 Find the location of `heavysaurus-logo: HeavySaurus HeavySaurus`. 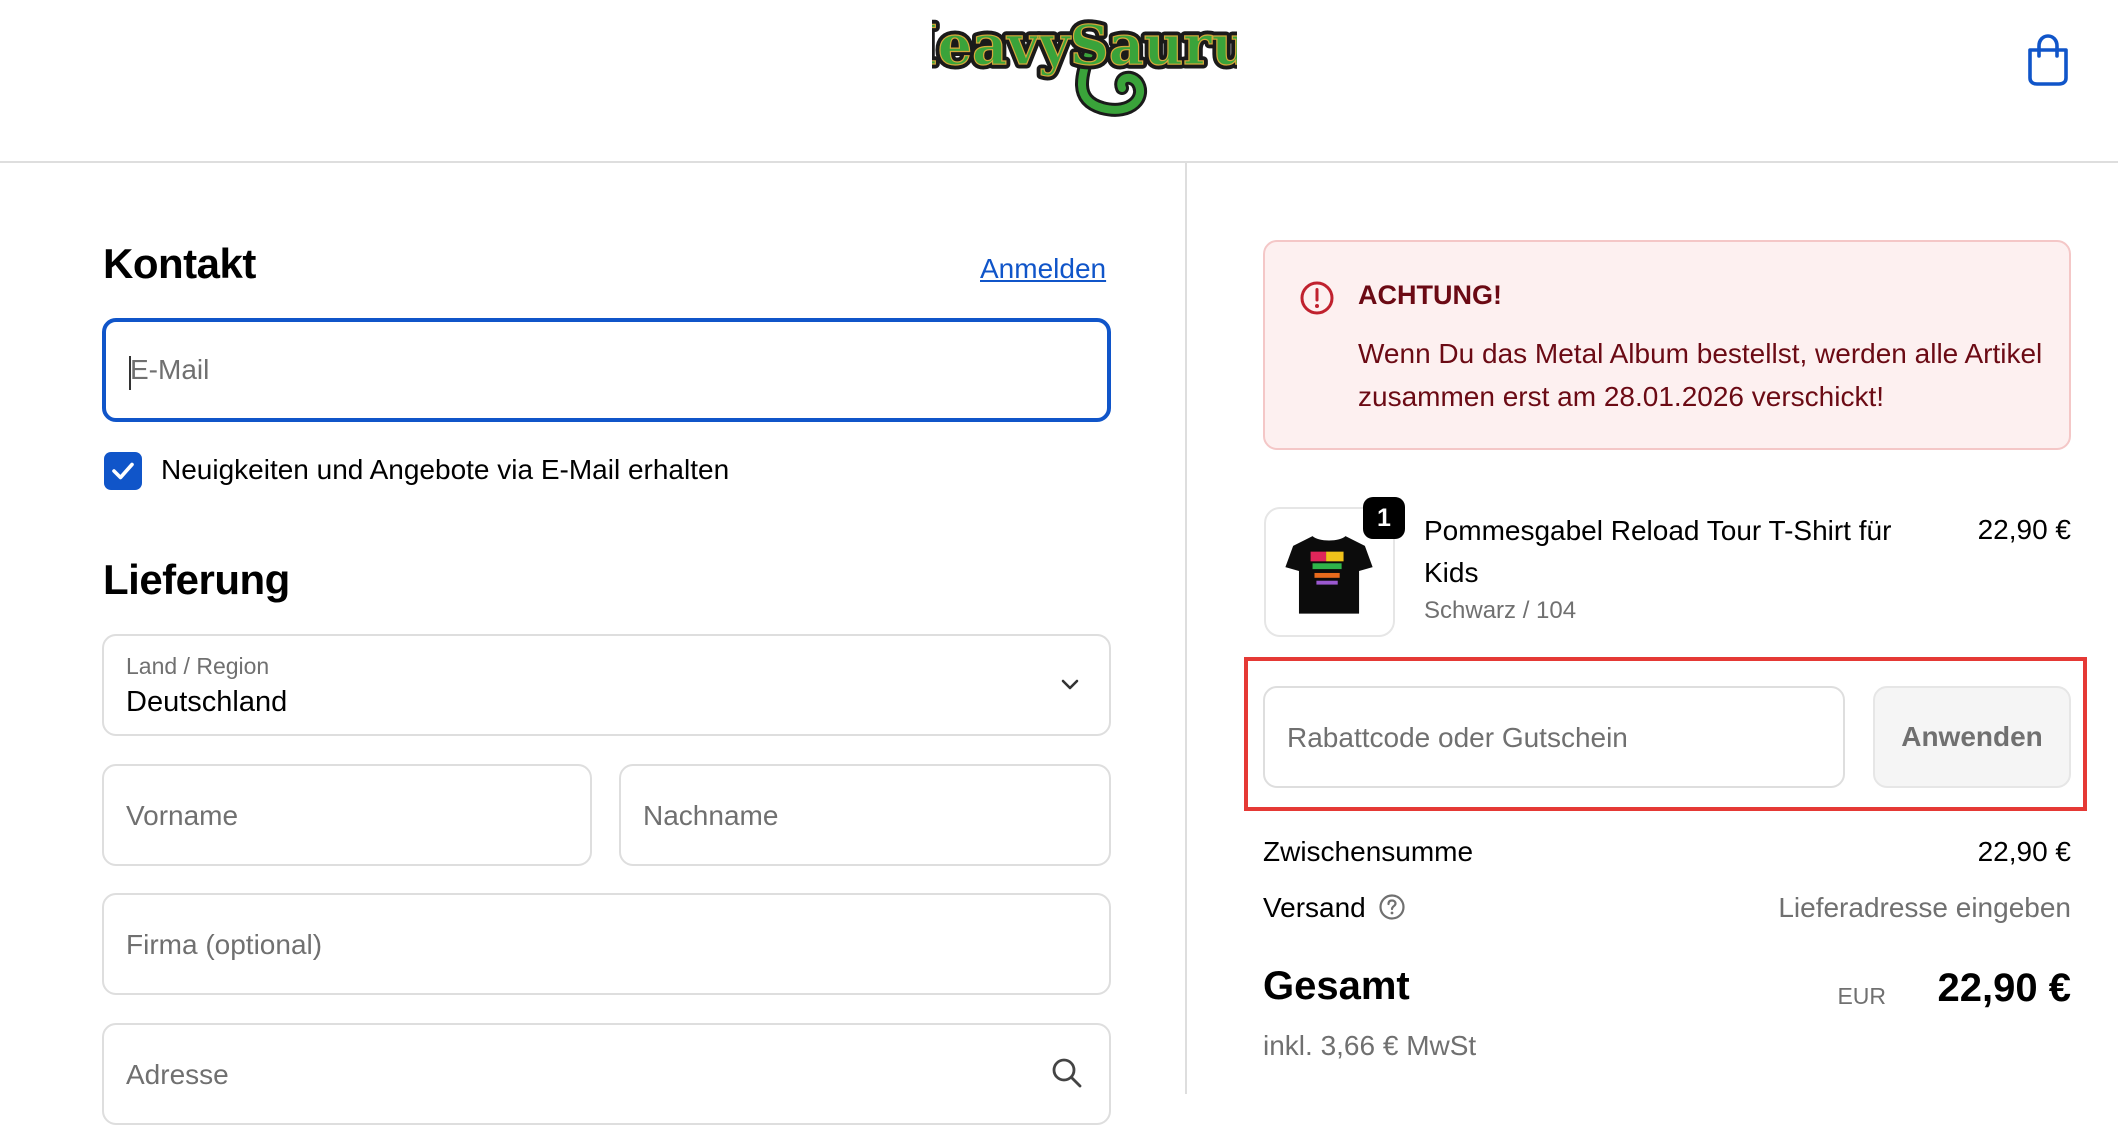

heavysaurus-logo: HeavySaurus HeavySaurus is located at coordinates (1084, 61).